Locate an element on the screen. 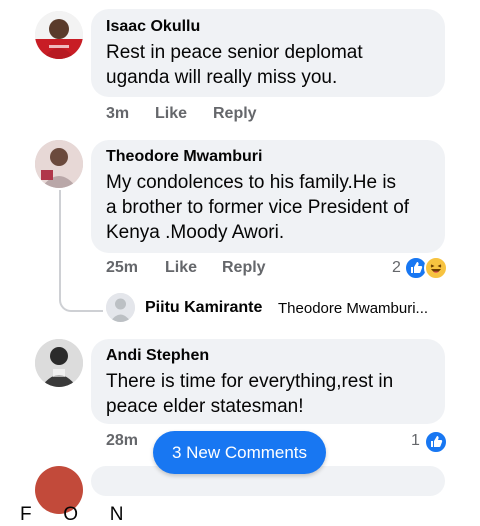  comment-text-line: uganda will really miss you. is located at coordinates (222, 77).